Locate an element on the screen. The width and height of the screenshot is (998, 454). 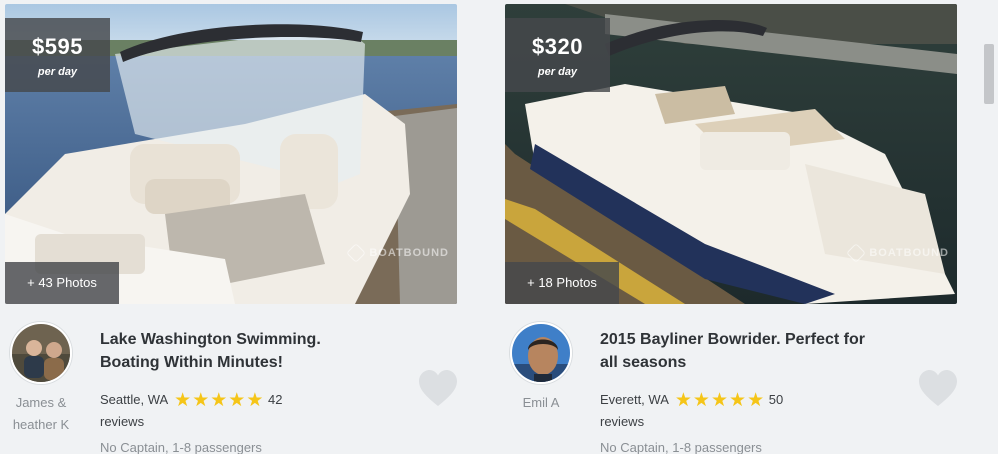
scrollbar-thumb is located at coordinates (989, 74).